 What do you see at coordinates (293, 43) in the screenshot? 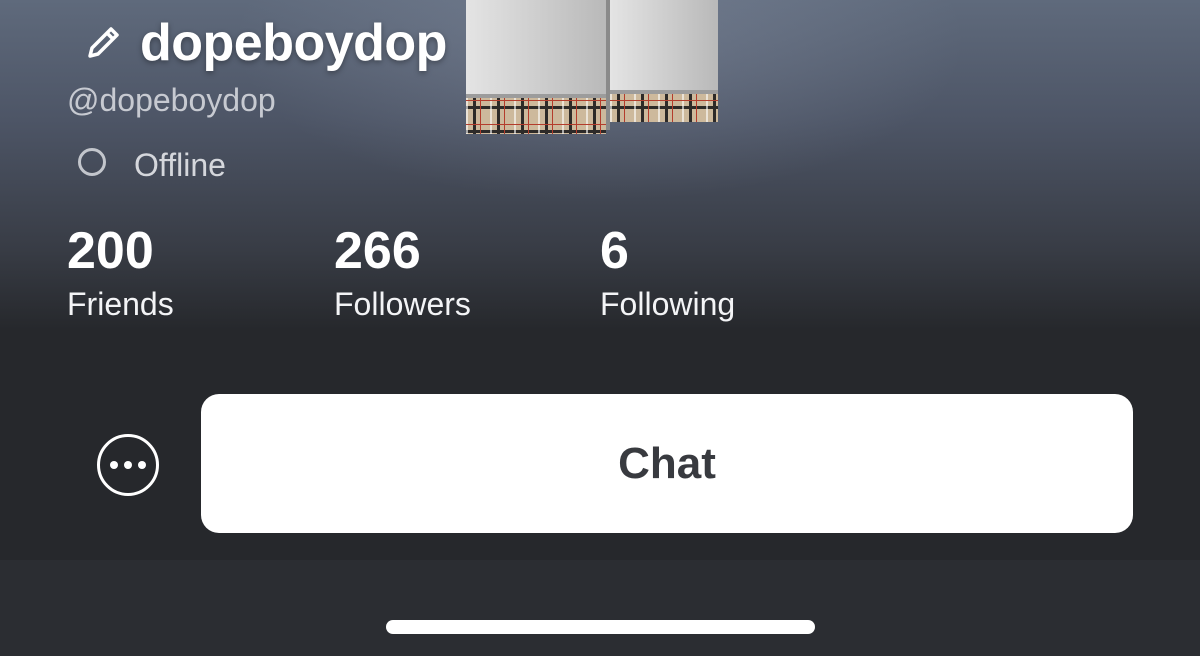
I see `display-name: dopeboydop` at bounding box center [293, 43].